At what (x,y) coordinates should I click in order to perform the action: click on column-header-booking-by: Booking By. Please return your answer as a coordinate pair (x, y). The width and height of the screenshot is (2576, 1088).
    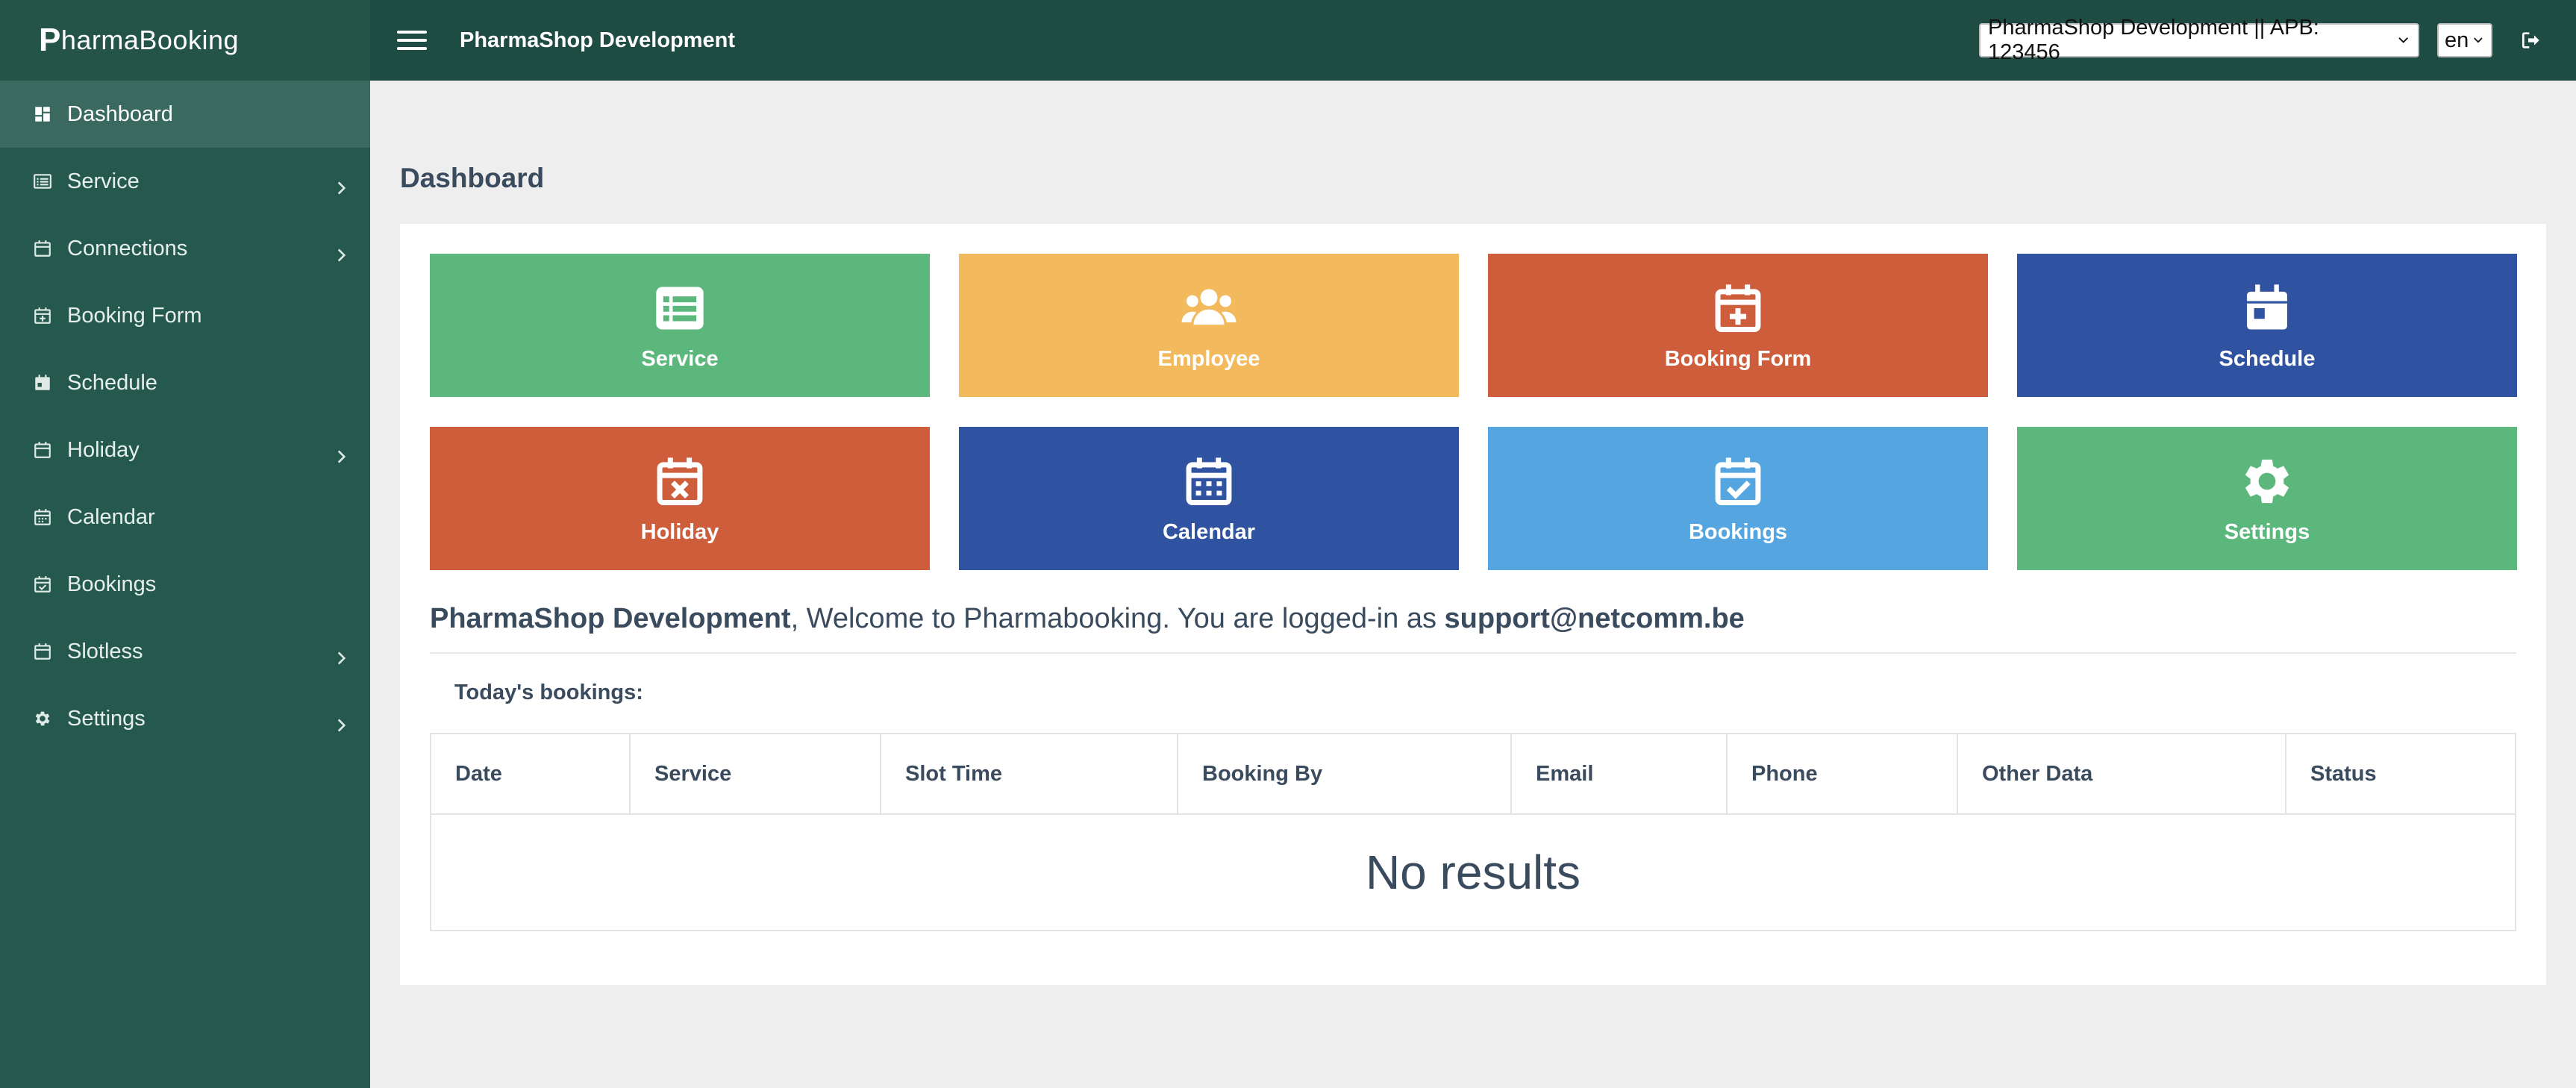
    Looking at the image, I should click on (1345, 773).